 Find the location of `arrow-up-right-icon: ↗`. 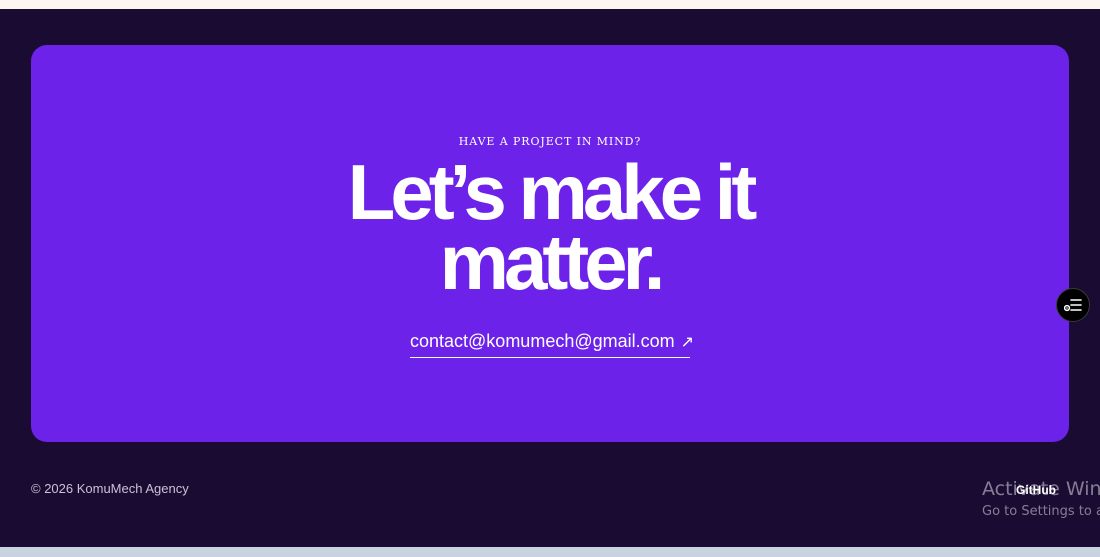

arrow-up-right-icon: ↗ is located at coordinates (687, 342).